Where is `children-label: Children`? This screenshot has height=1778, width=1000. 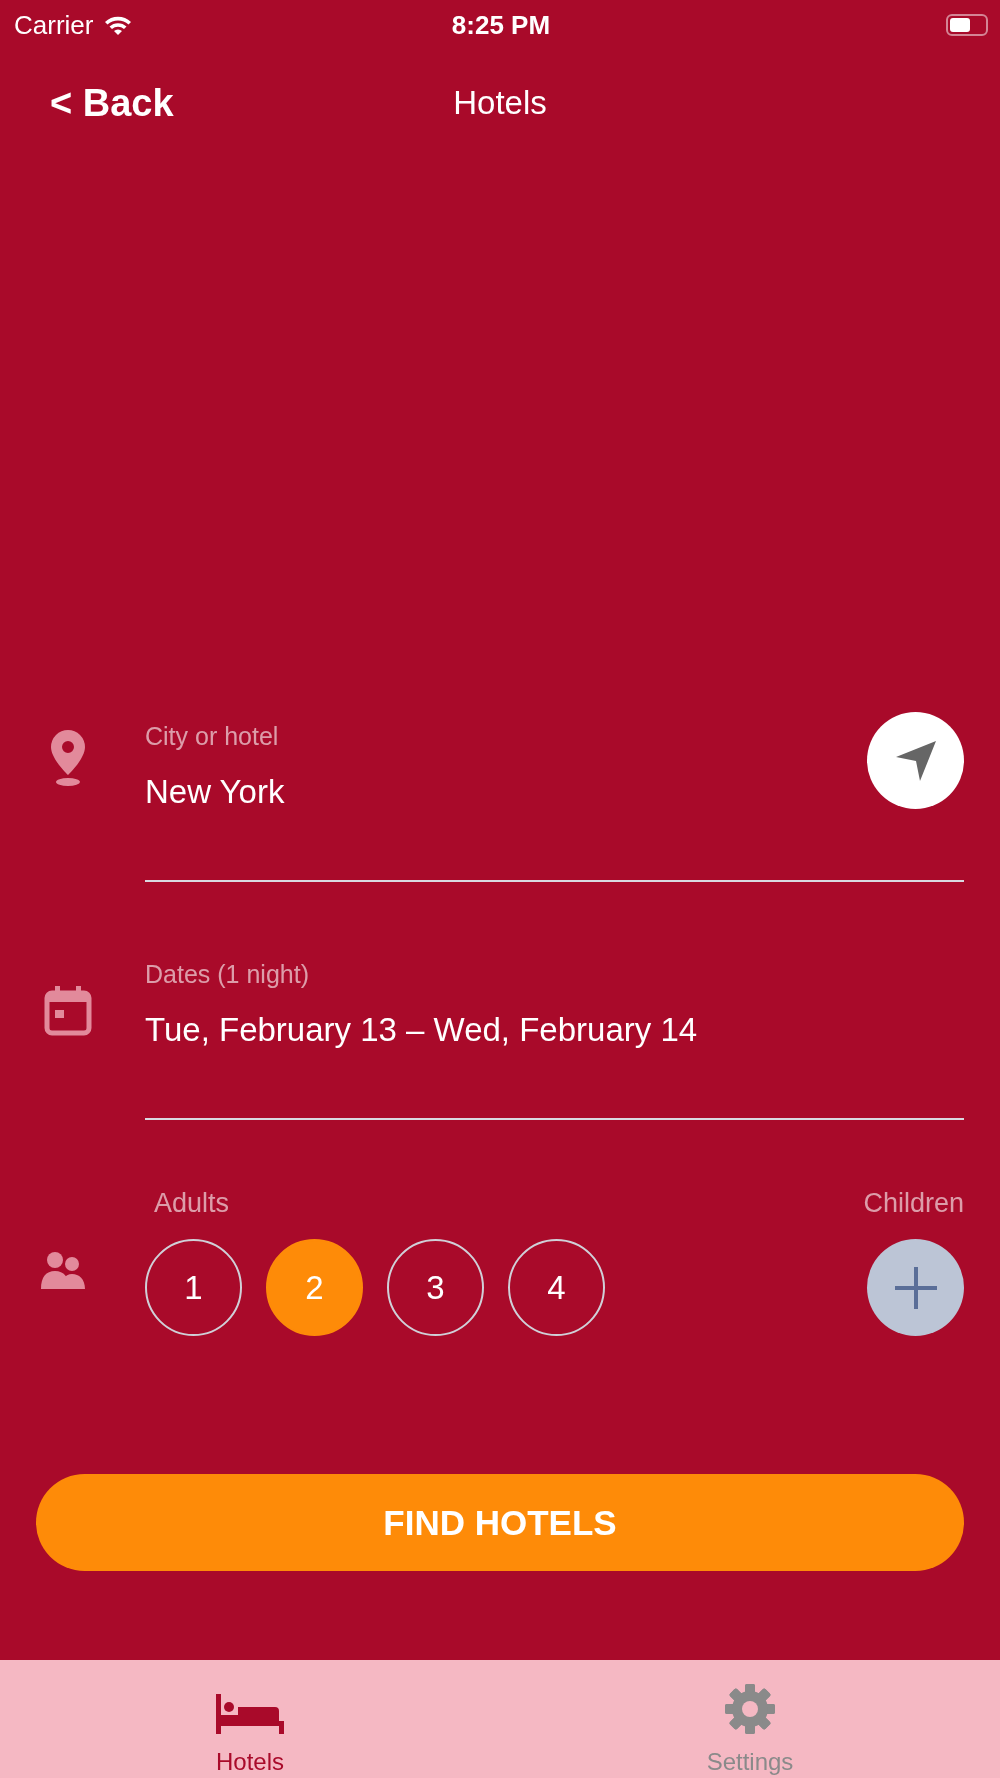 children-label: Children is located at coordinates (913, 1203).